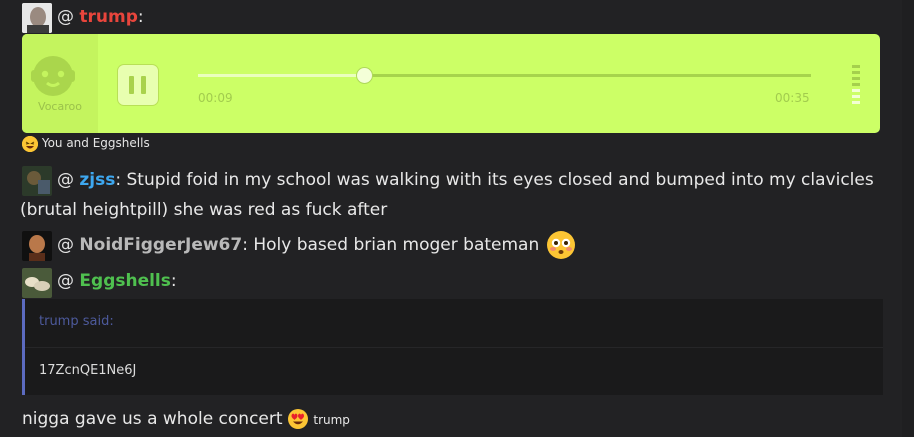 The image size is (914, 437). What do you see at coordinates (908, 218) in the screenshot?
I see `scrollbar` at bounding box center [908, 218].